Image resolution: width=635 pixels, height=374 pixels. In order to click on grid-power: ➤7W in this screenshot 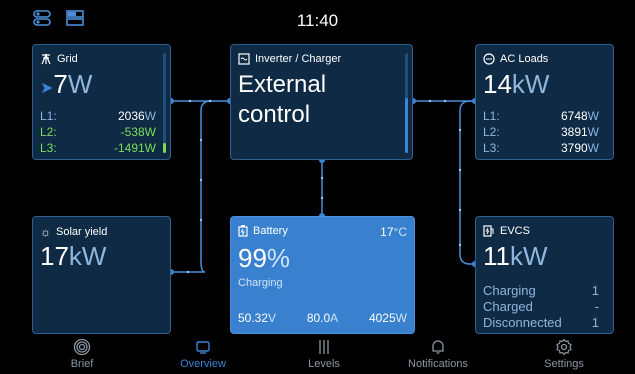, I will do `click(66, 84)`.